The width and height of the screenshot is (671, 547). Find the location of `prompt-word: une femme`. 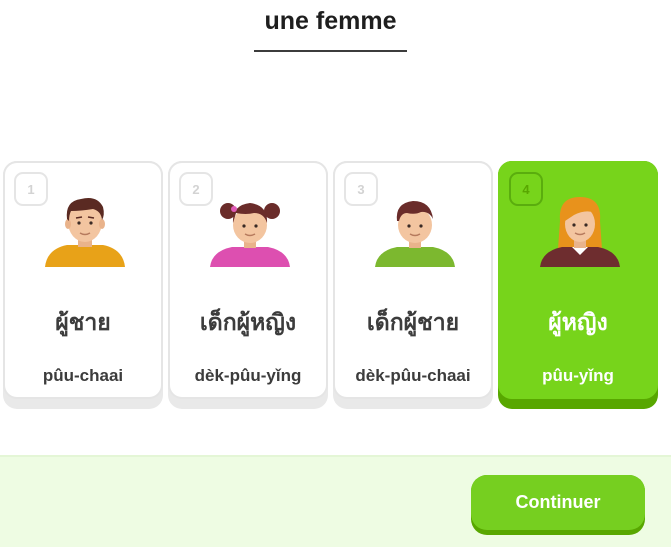

prompt-word: une femme is located at coordinates (330, 26).